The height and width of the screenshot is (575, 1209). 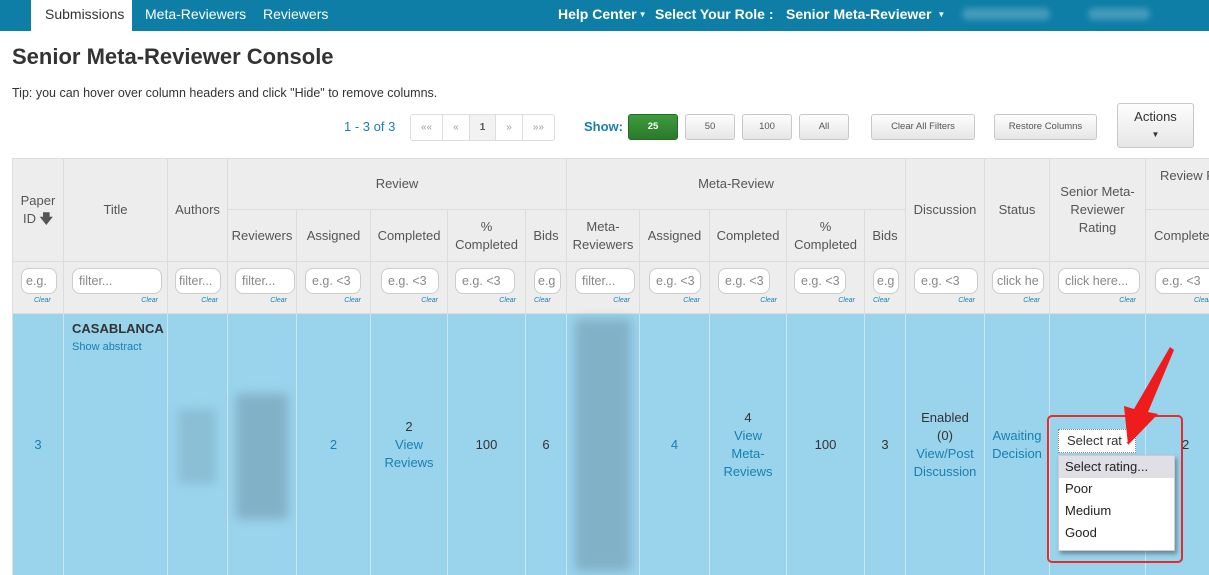 I want to click on rating-option-poor: Poor, so click(x=1116, y=489).